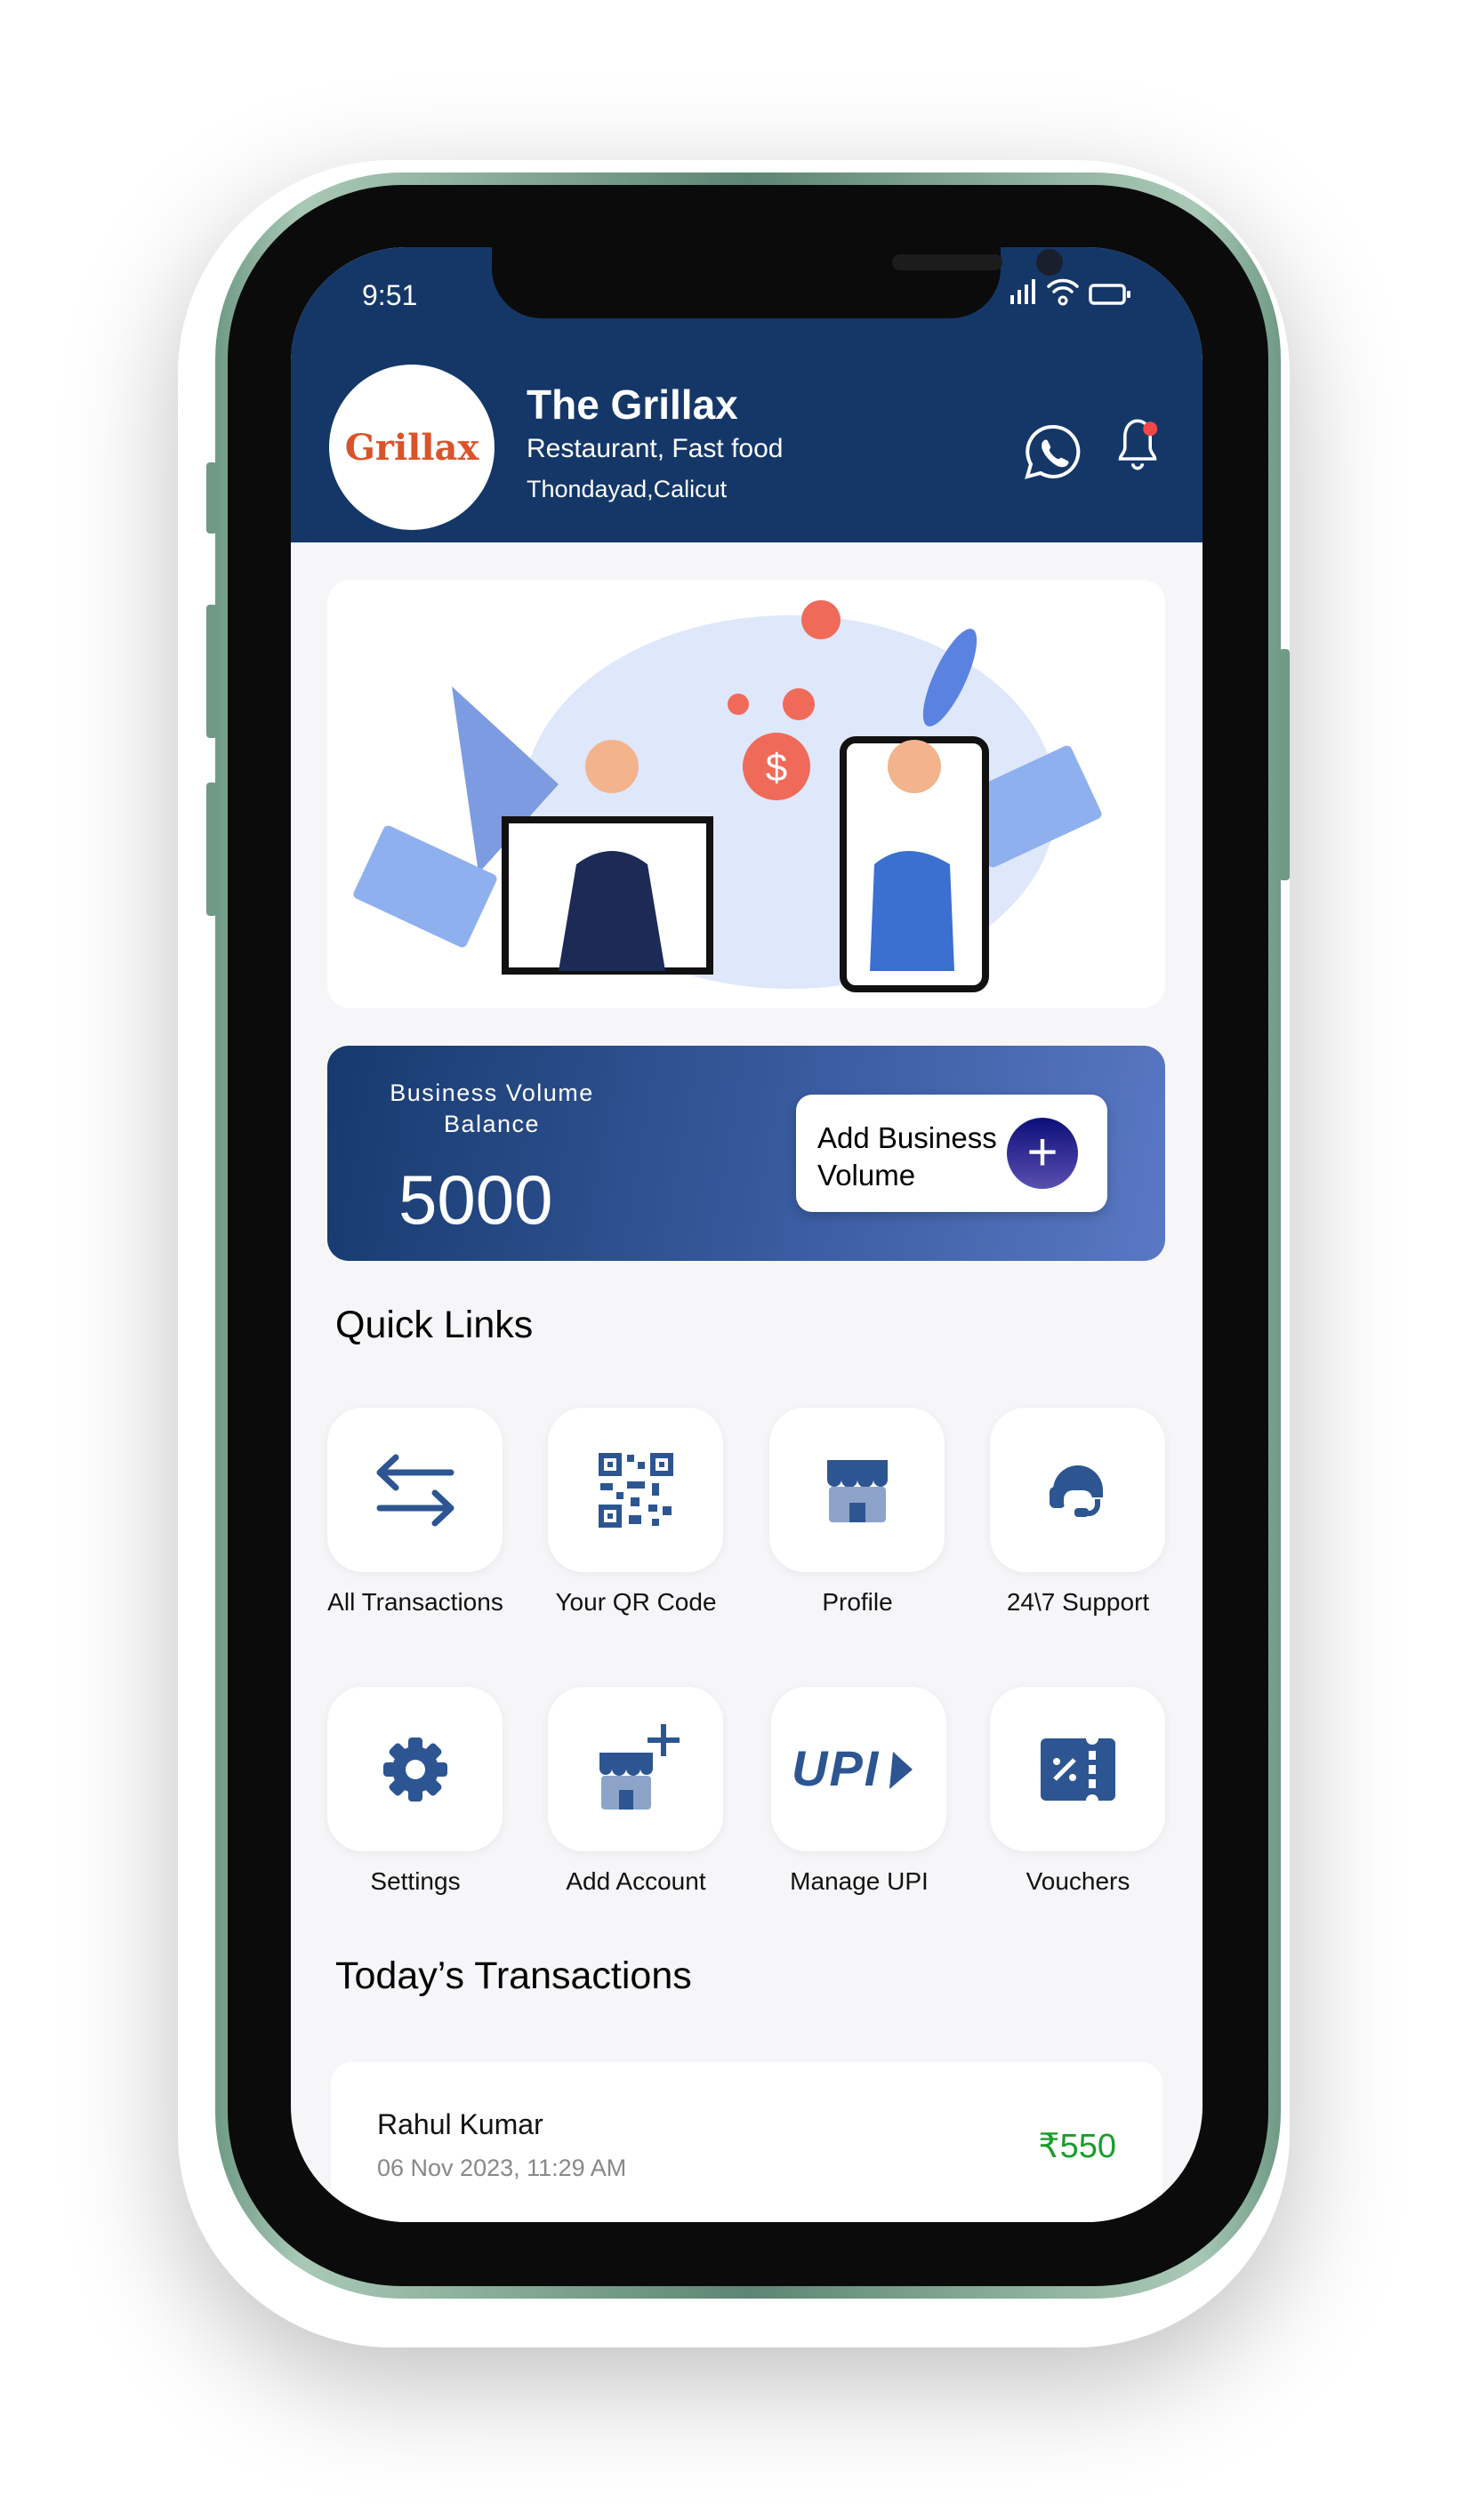 The image size is (1464, 2520). What do you see at coordinates (747, 2142) in the screenshot?
I see `transaction-row: Rahul Kumar 06 Nov 2023, 11:29 AM ₹550` at bounding box center [747, 2142].